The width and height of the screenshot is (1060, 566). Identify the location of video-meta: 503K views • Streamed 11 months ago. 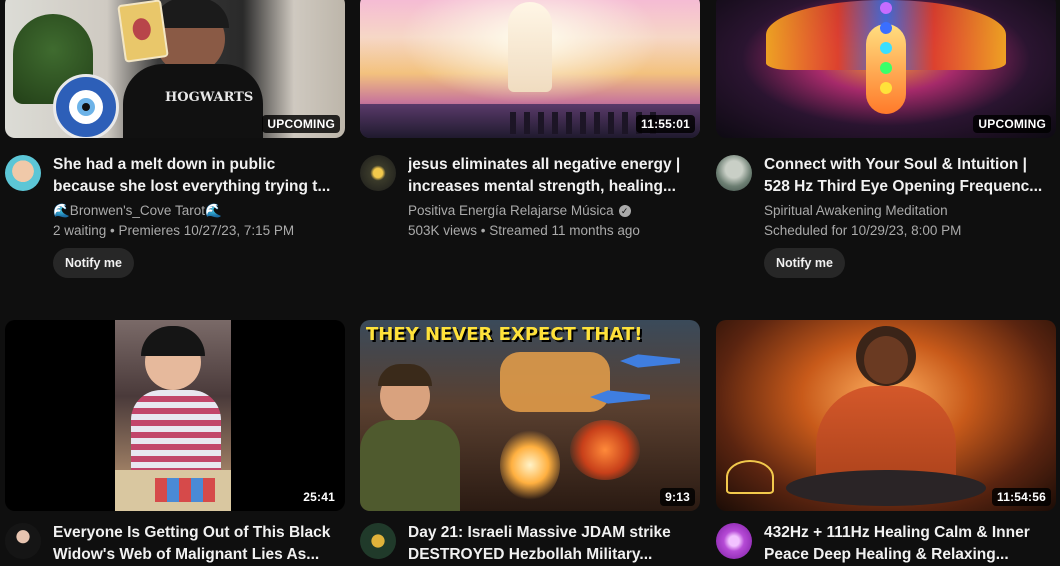
(524, 230).